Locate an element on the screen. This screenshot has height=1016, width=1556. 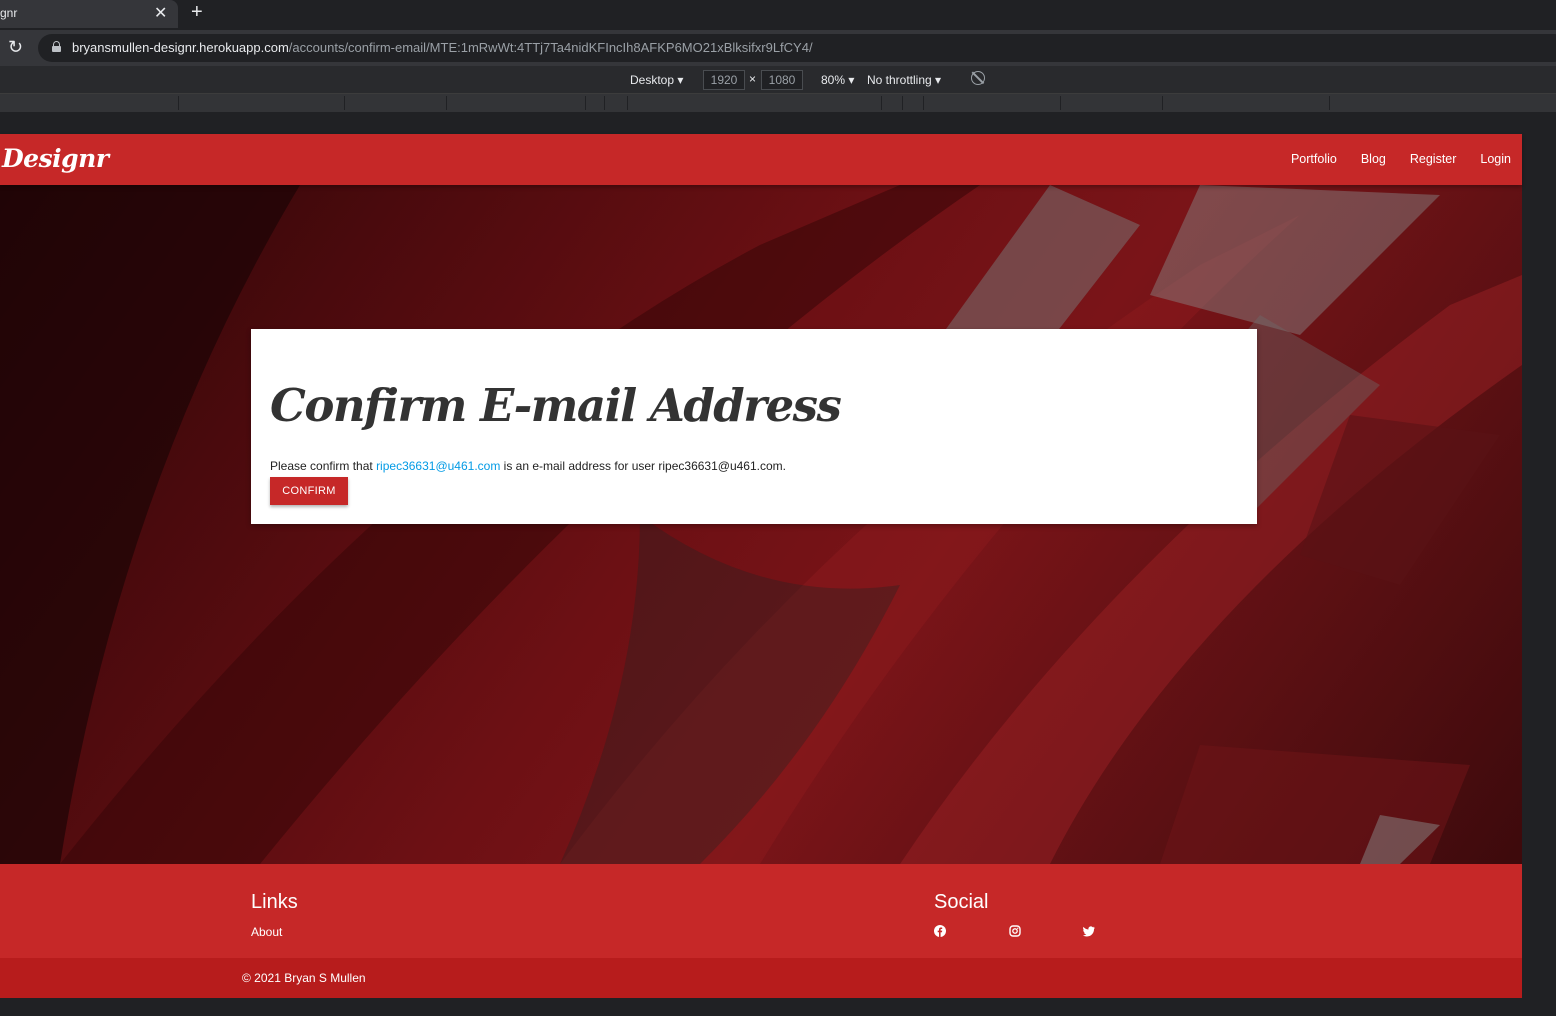
url-host: bryansmullen-designr.herokuapp.com is located at coordinates (180, 47).